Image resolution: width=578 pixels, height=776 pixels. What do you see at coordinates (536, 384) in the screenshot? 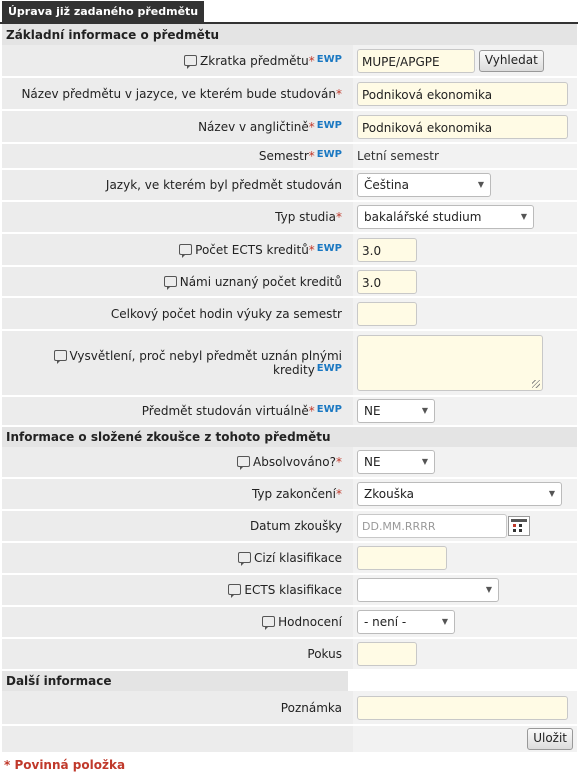
I see `resize-grip-icon` at bounding box center [536, 384].